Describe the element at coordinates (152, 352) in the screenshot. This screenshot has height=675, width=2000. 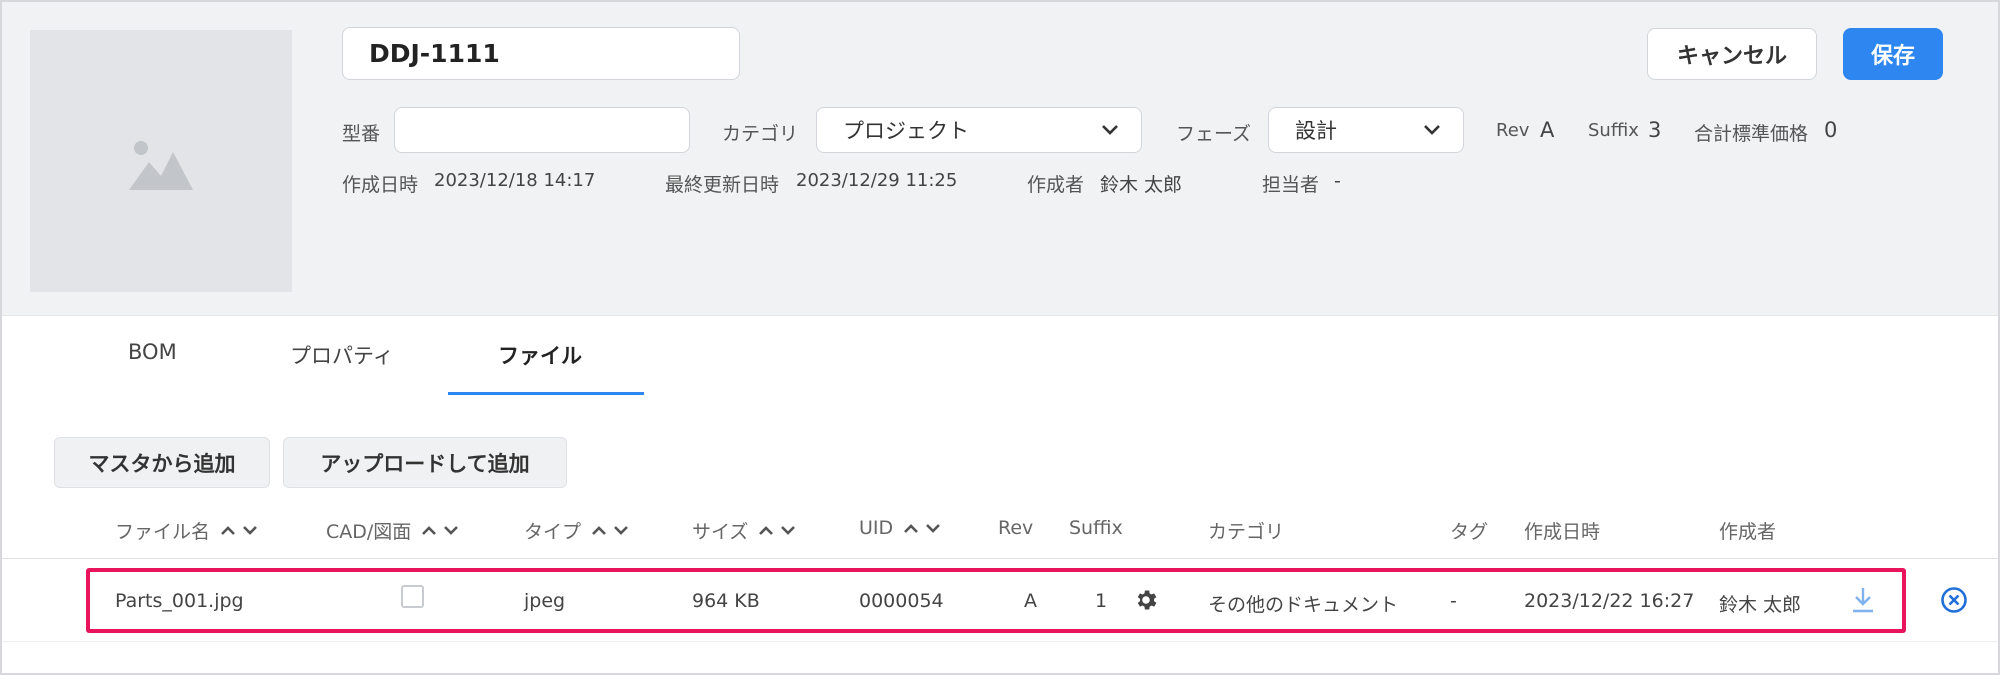
I see `tab-bom: BOM` at that location.